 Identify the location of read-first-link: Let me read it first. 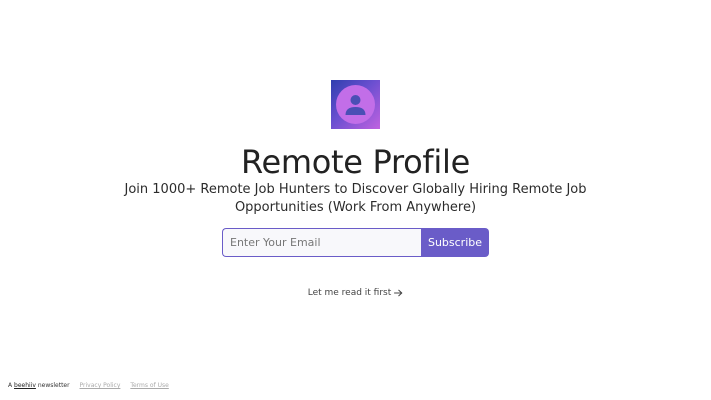
(356, 293).